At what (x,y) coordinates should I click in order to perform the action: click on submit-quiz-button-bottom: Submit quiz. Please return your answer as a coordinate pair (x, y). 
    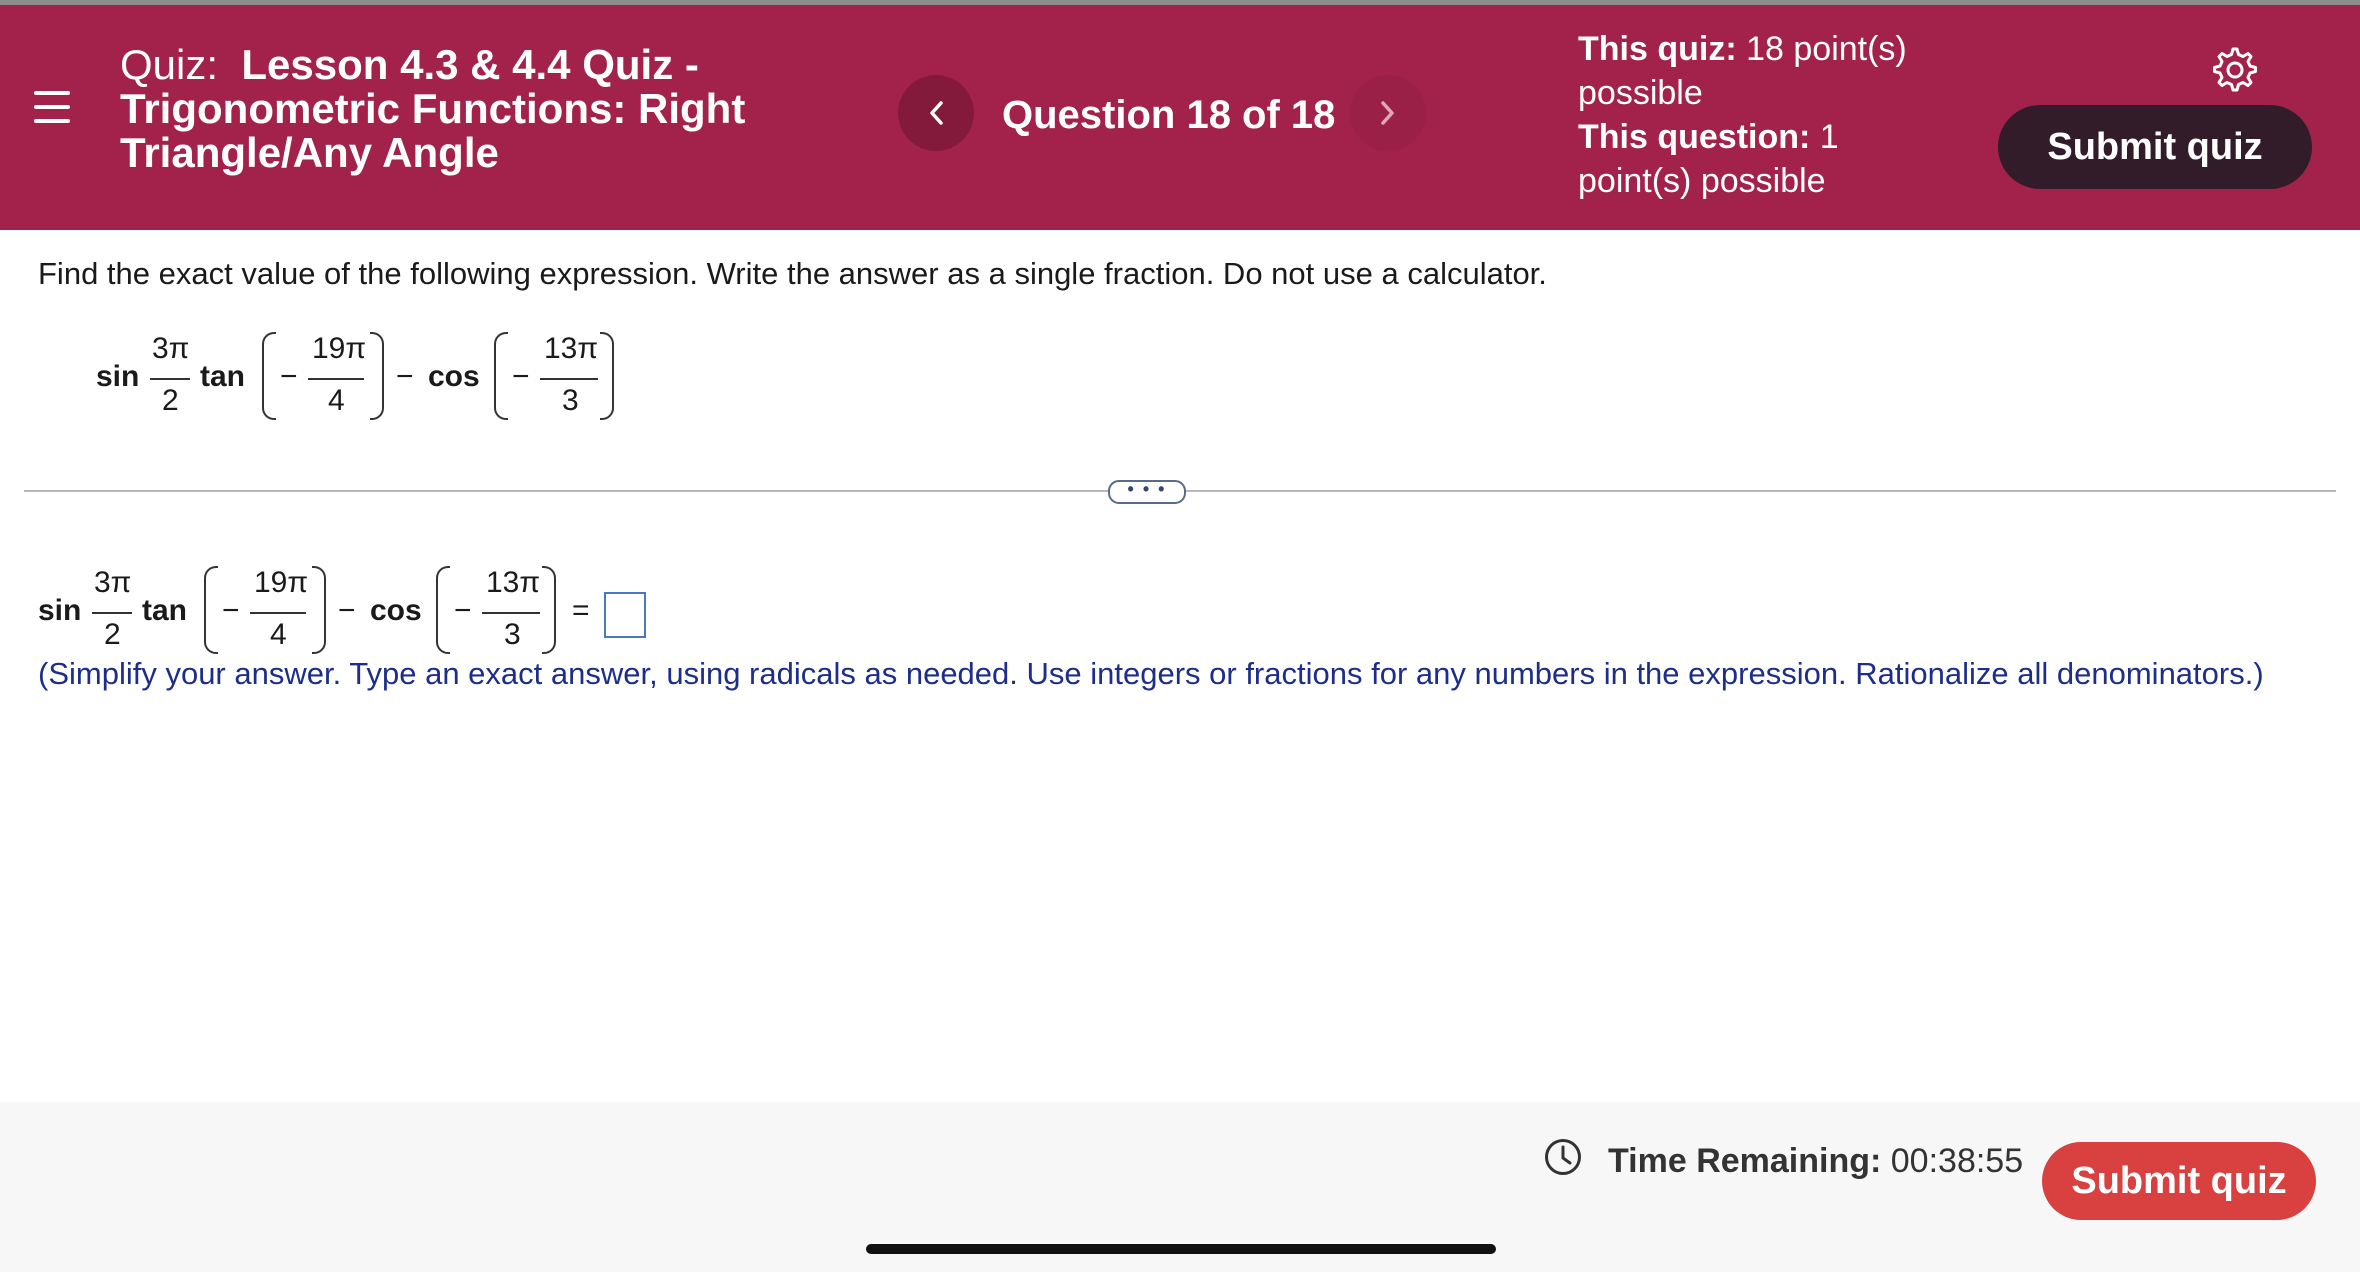
    Looking at the image, I should click on (2179, 1181).